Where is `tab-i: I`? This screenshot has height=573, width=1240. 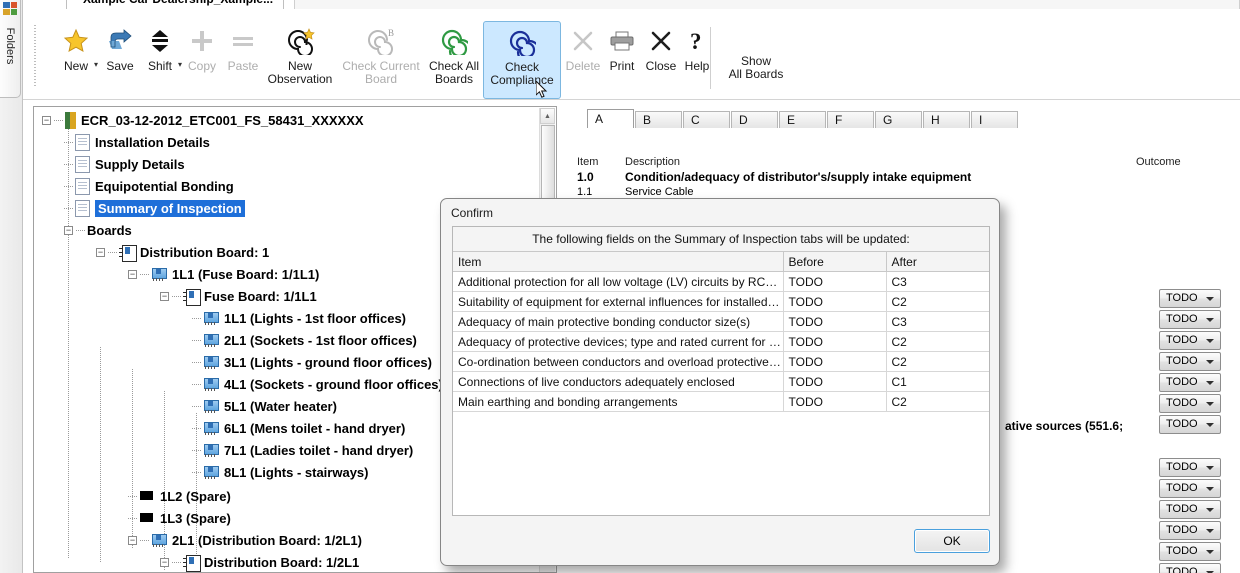 tab-i: I is located at coordinates (994, 120).